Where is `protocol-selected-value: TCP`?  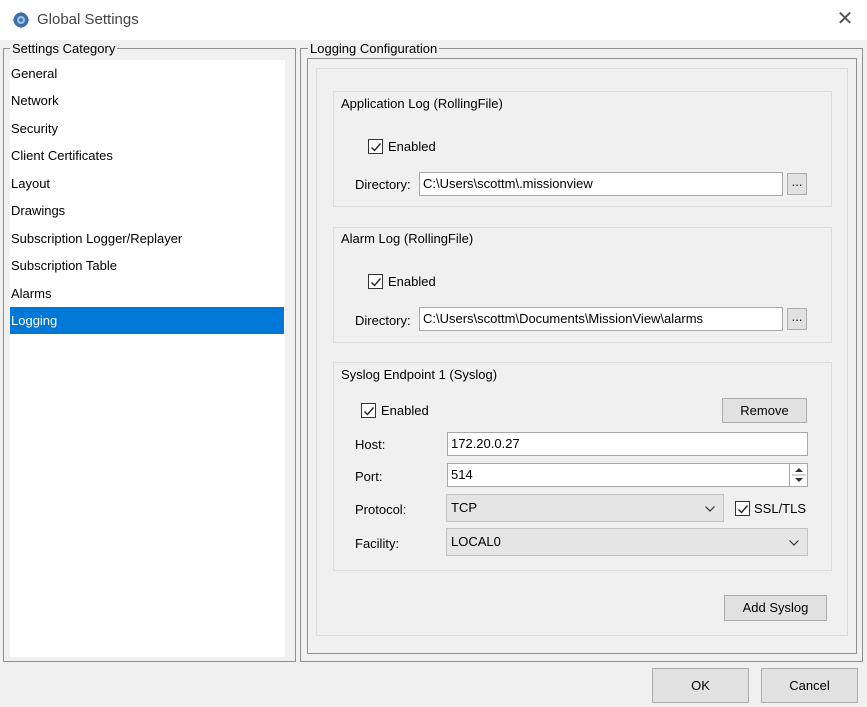
protocol-selected-value: TCP is located at coordinates (464, 507).